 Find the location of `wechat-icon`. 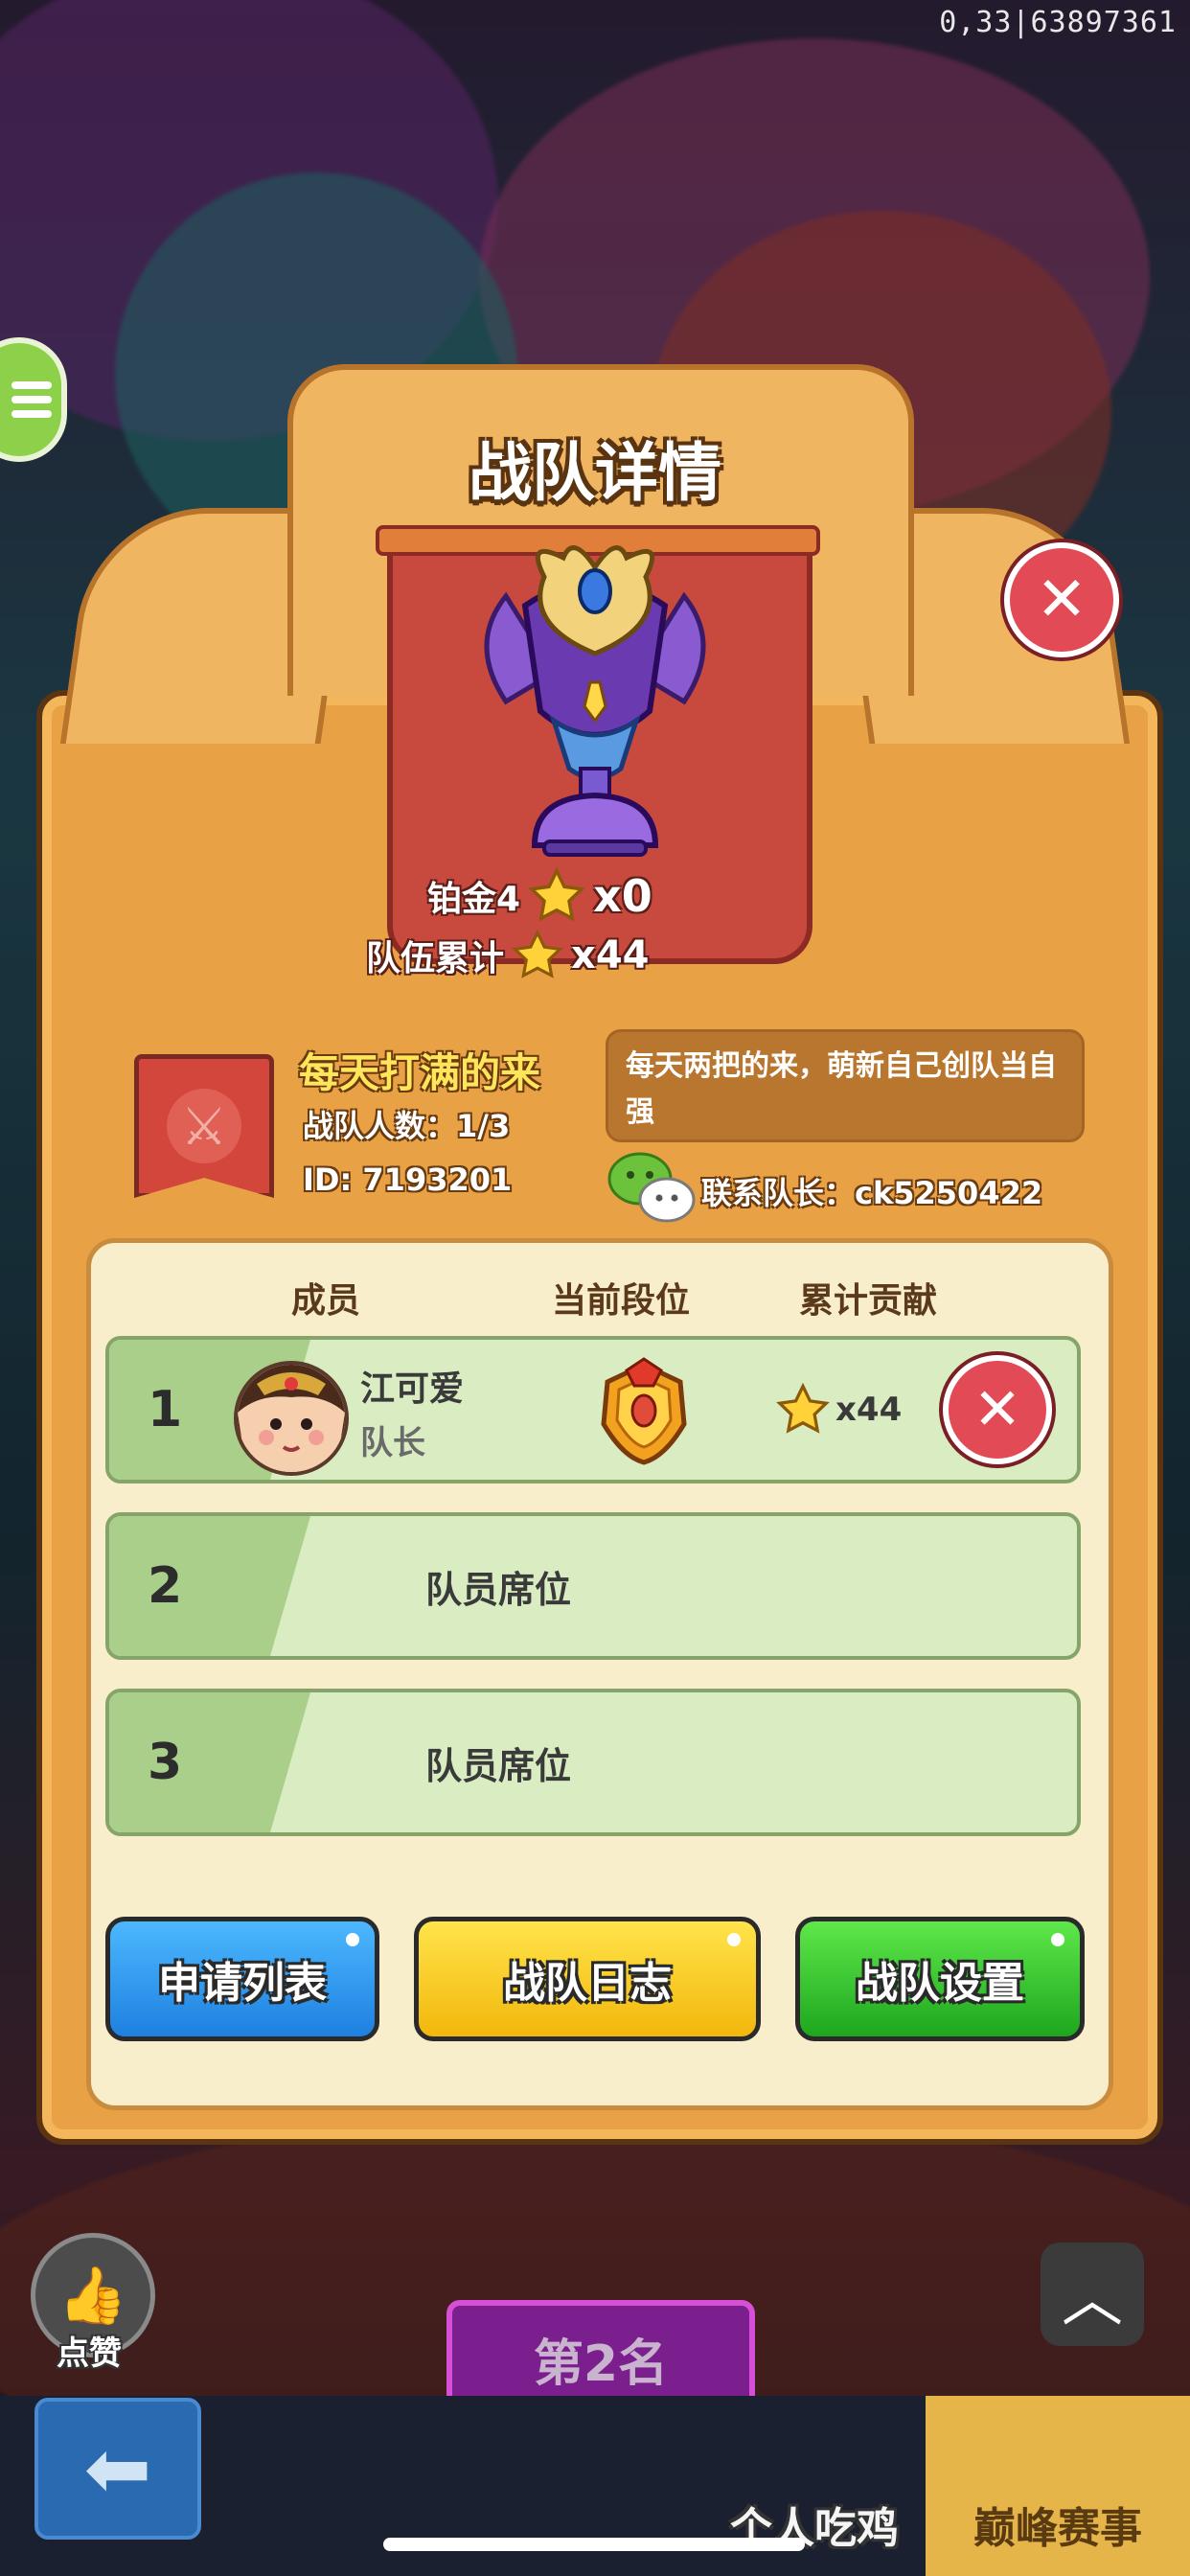

wechat-icon is located at coordinates (652, 1187).